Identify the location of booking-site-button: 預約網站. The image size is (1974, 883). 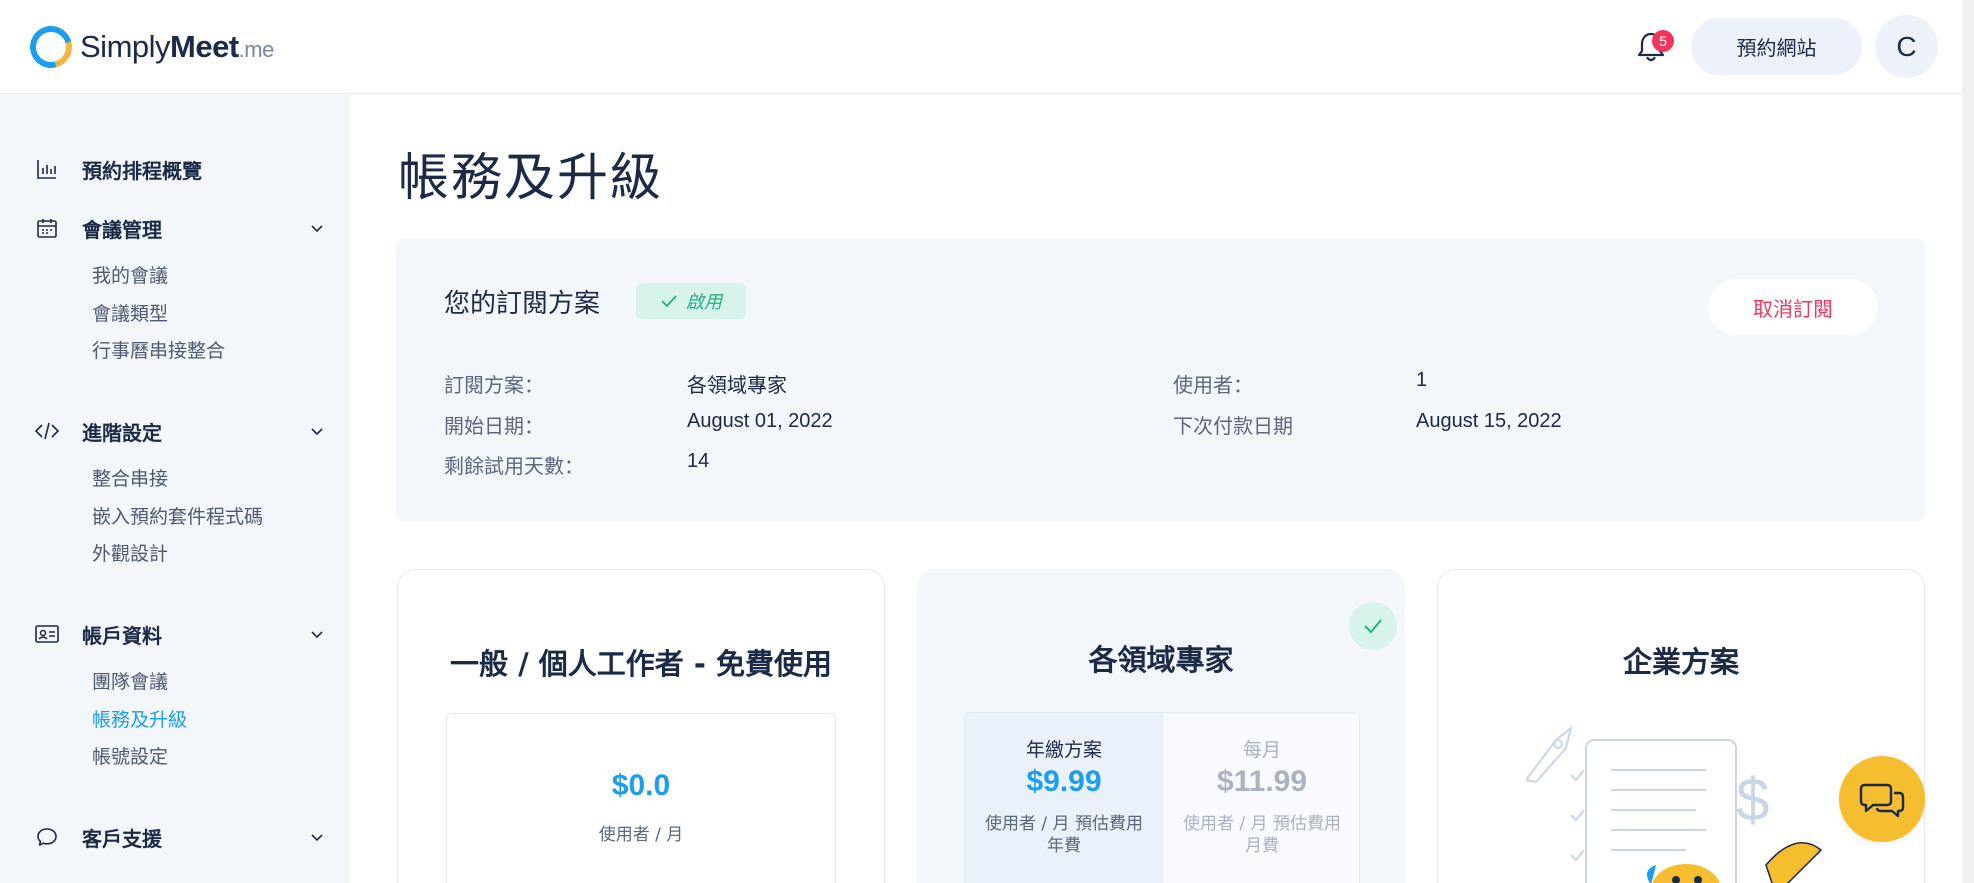
(1776, 46).